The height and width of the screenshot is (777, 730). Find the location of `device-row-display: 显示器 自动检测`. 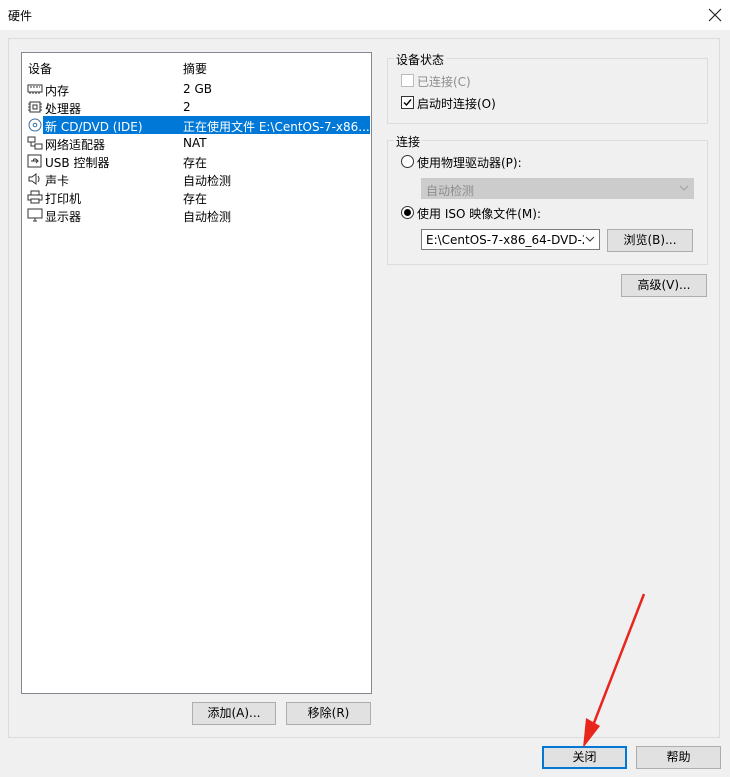

device-row-display: 显示器 自动检测 is located at coordinates (196, 215).